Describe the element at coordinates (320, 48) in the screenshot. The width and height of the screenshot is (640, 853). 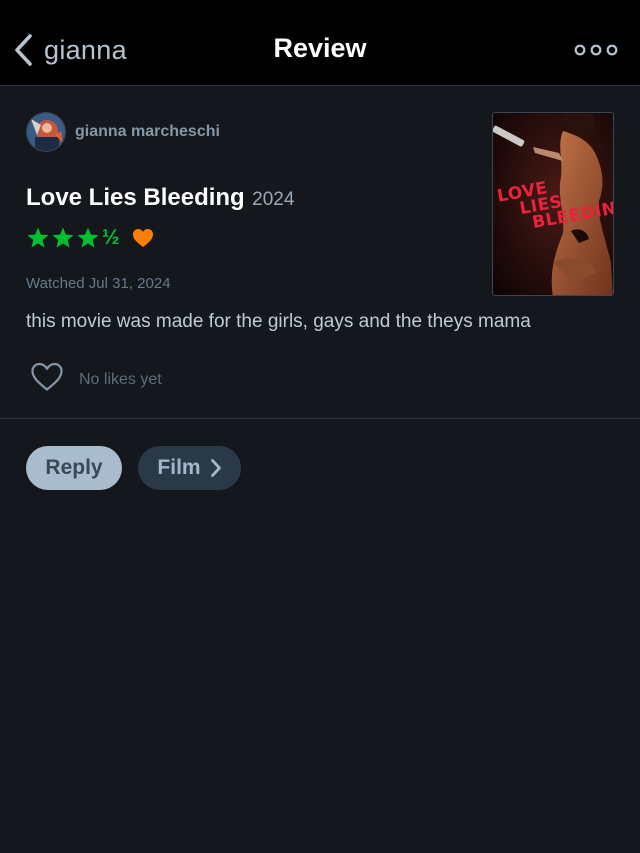
I see `page-title: Review` at that location.